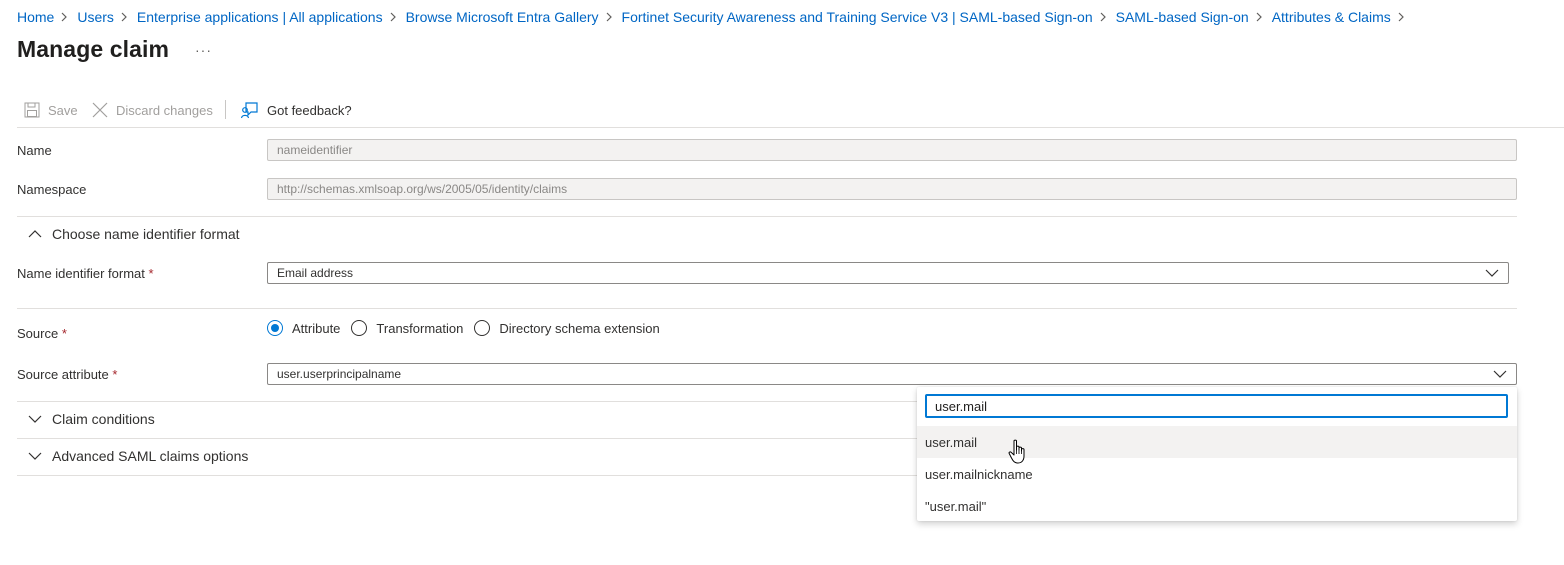  Describe the element at coordinates (315, 273) in the screenshot. I see `format-dropdown-value: Email address` at that location.